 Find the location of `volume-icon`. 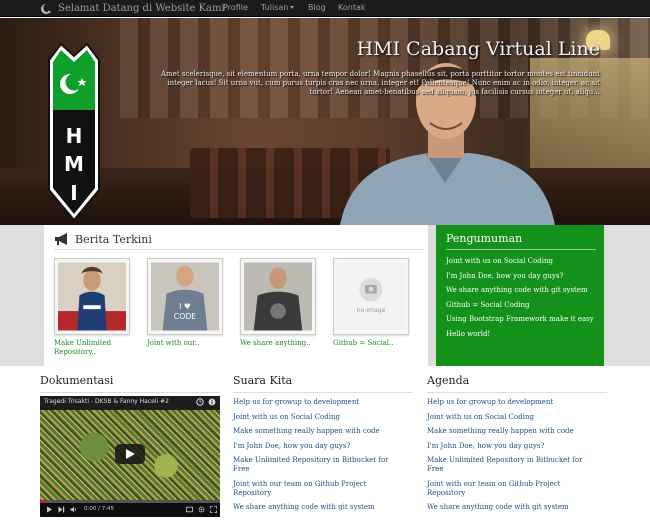

volume-icon is located at coordinates (73, 509).